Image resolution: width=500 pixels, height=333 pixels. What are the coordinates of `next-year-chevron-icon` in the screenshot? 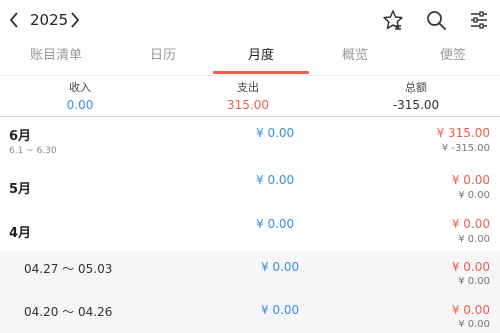 It's located at (75, 20).